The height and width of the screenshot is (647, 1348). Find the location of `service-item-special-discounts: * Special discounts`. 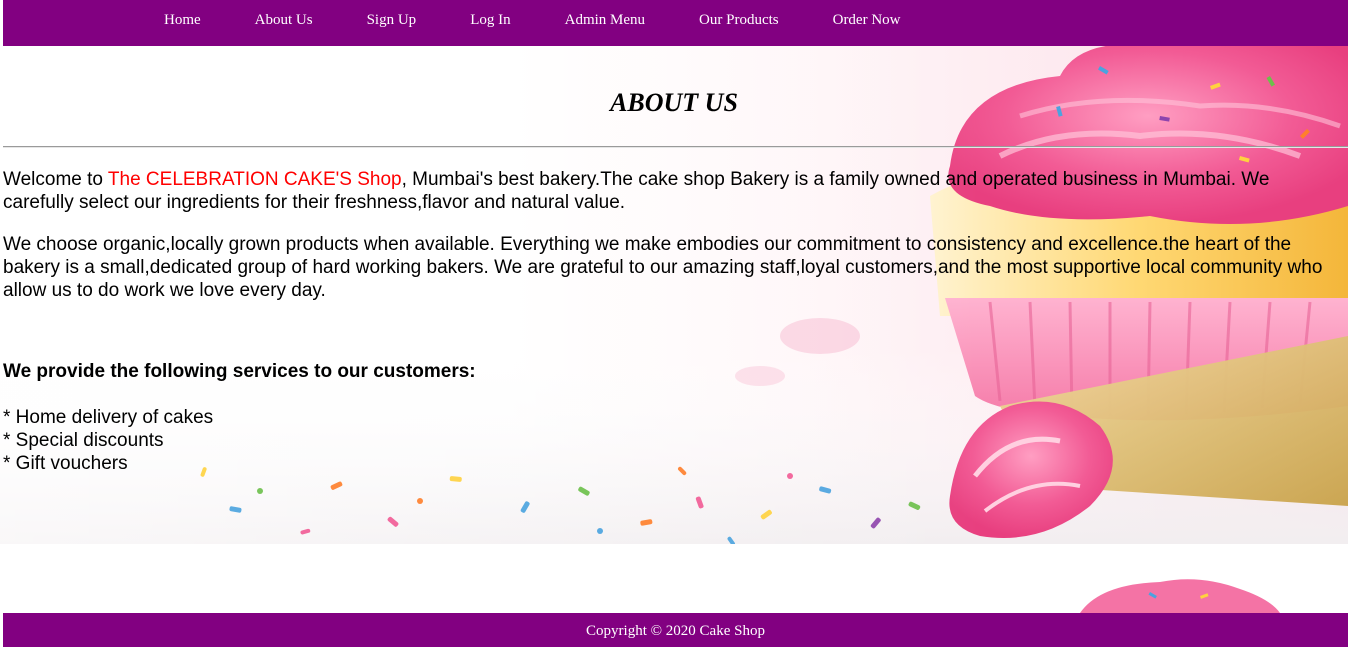

service-item-special-discounts: * Special discounts is located at coordinates (83, 440).